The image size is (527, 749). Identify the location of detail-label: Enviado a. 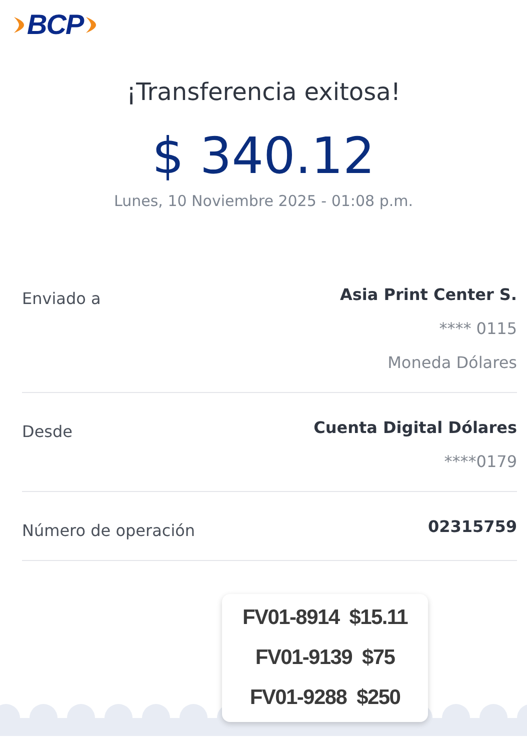
(61, 299).